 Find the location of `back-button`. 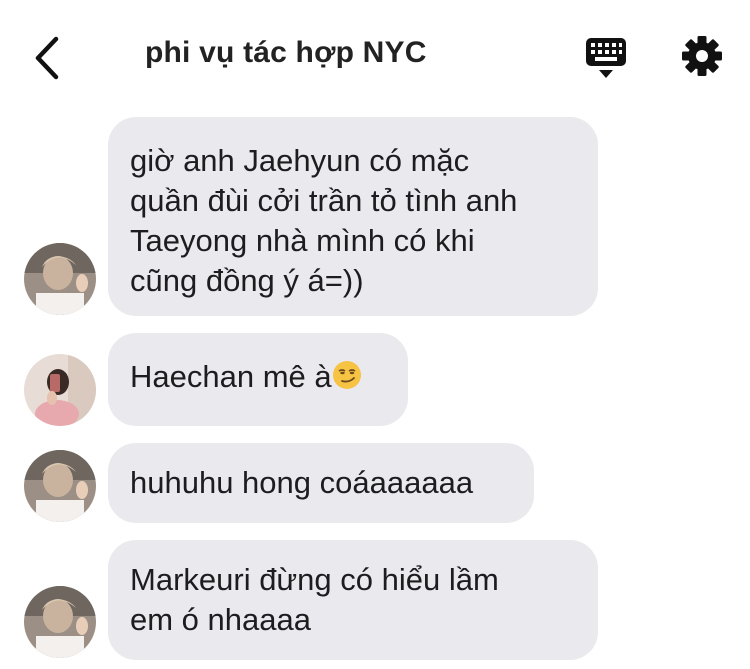

back-button is located at coordinates (47, 58).